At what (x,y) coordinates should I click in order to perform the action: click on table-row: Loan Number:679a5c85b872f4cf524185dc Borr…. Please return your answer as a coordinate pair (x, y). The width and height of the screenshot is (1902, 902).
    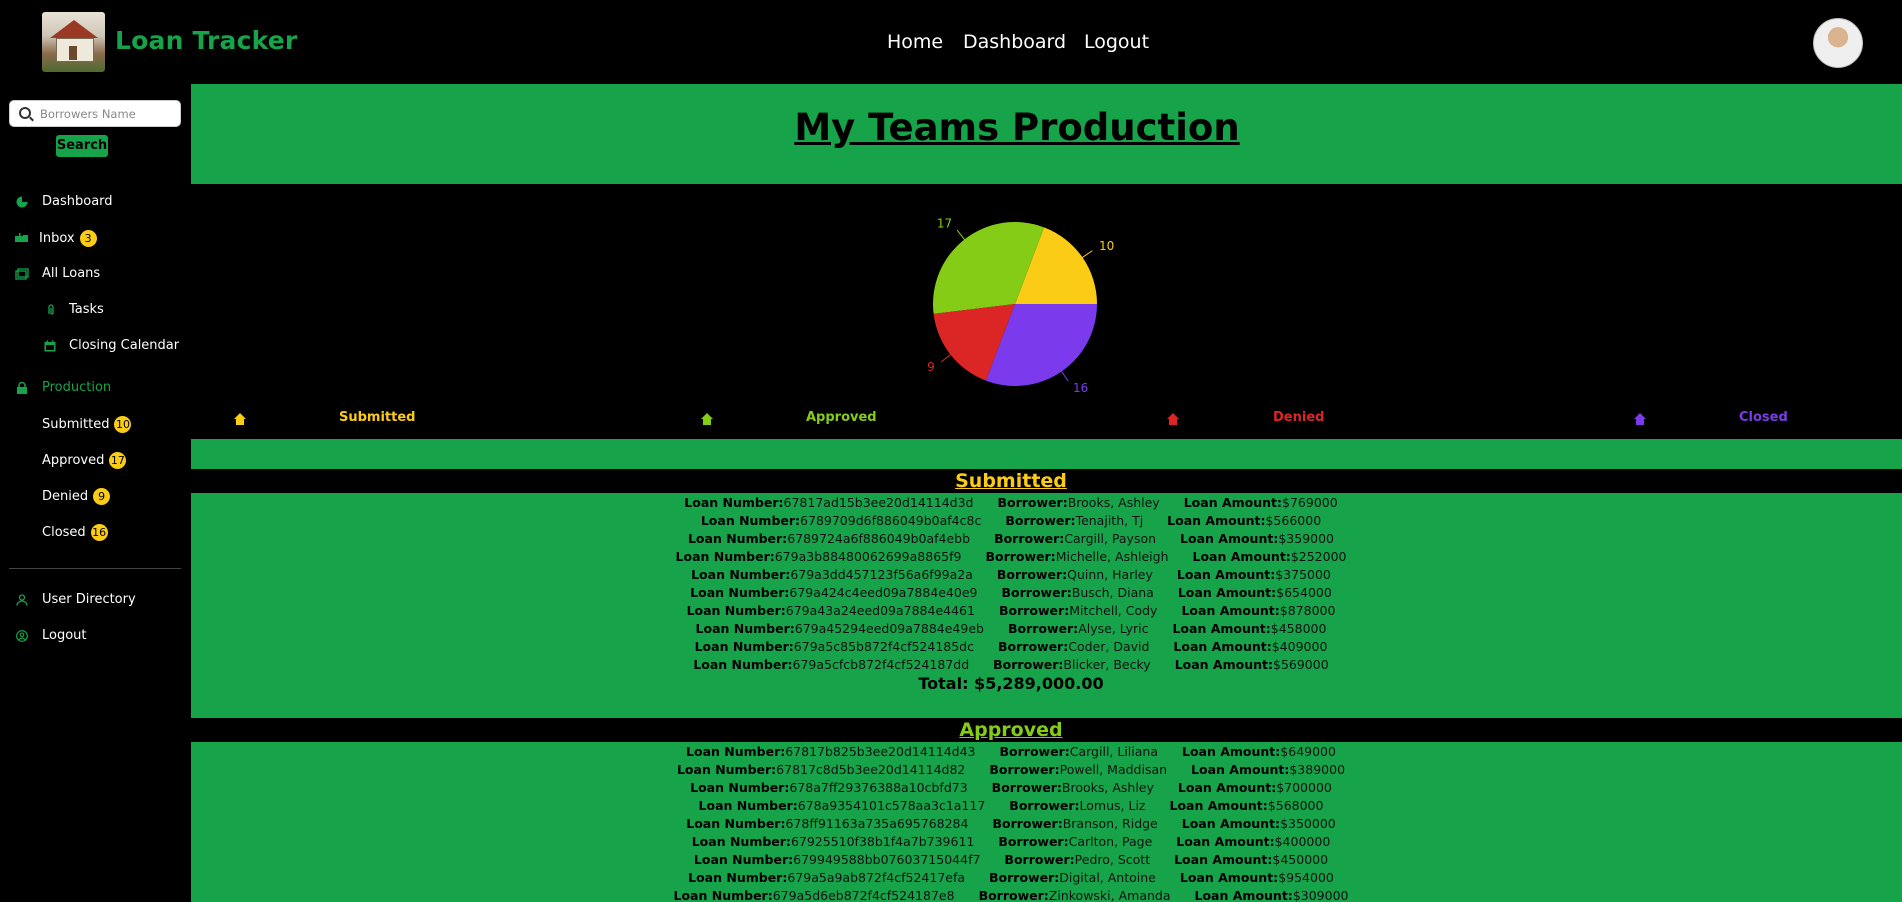
    Looking at the image, I should click on (1011, 648).